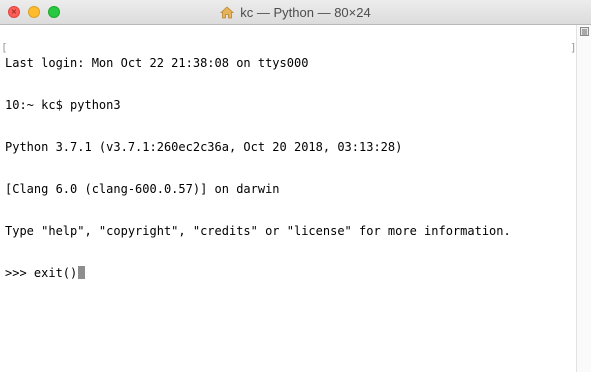 The height and width of the screenshot is (372, 591). What do you see at coordinates (258, 273) in the screenshot?
I see `terminal-prompt-line: >>> exit()` at bounding box center [258, 273].